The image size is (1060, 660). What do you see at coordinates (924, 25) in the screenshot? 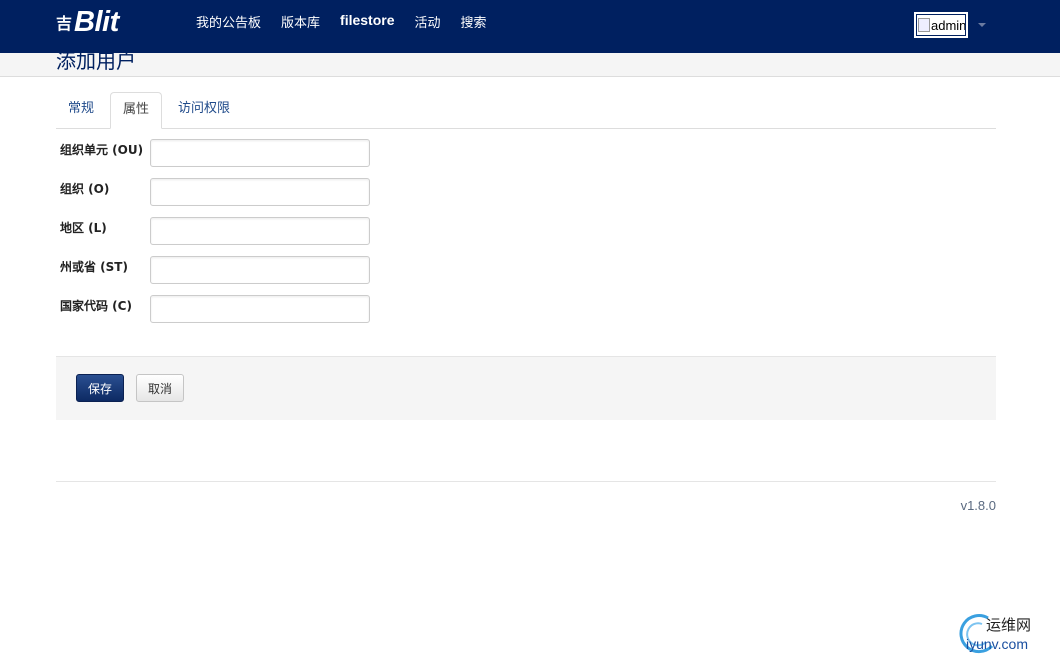
I see `broken-image-icon` at bounding box center [924, 25].